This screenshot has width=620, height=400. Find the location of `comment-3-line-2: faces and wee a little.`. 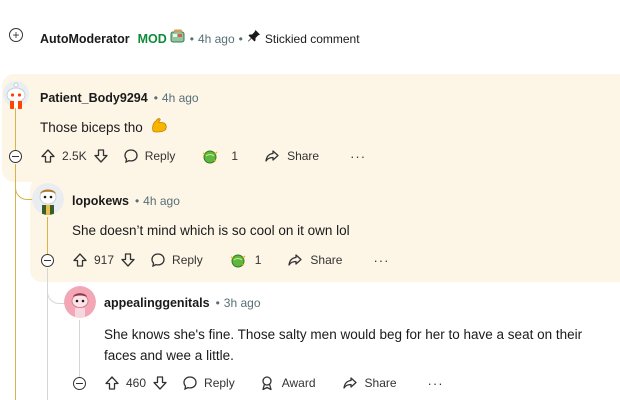

comment-3-line-2: faces and wee a little. is located at coordinates (169, 355).